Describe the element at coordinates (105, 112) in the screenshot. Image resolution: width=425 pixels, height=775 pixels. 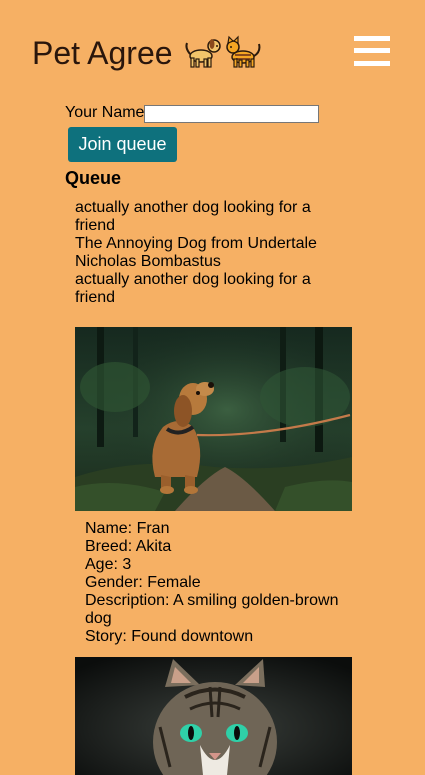
I see `name-label: Your Name` at that location.